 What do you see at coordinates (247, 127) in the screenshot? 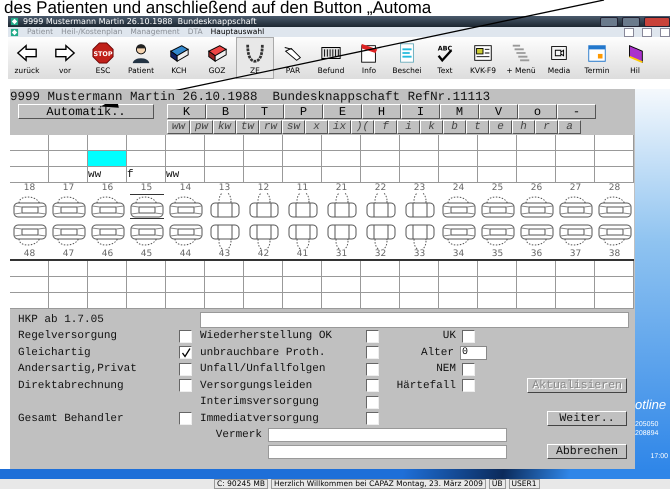
I see `code-tab: tw` at bounding box center [247, 127].